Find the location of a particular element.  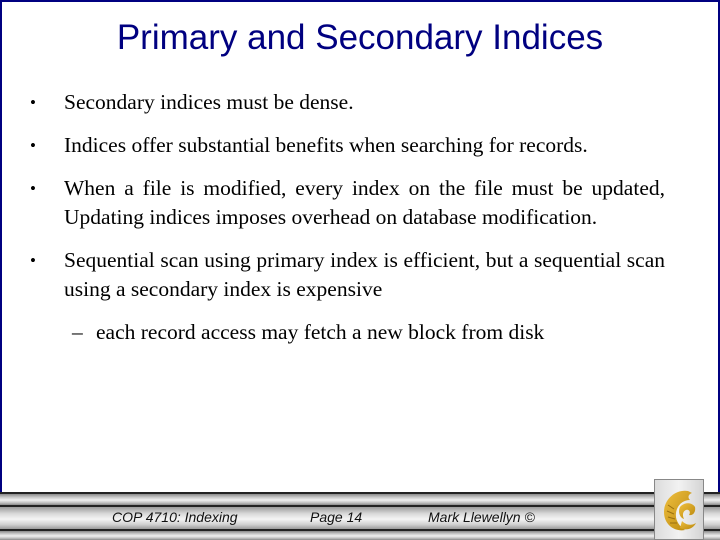

logo-box is located at coordinates (679, 509).